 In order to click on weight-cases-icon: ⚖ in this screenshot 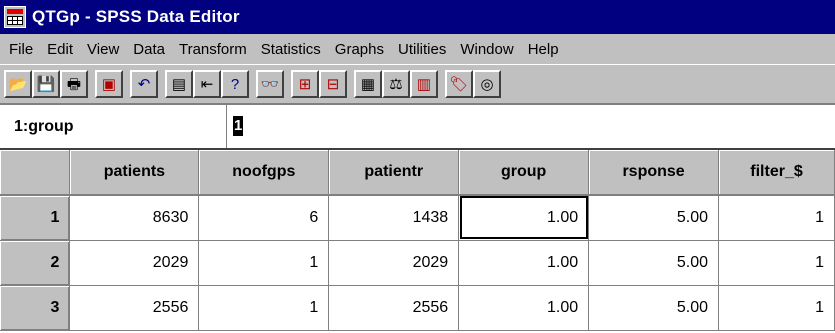, I will do `click(396, 84)`.